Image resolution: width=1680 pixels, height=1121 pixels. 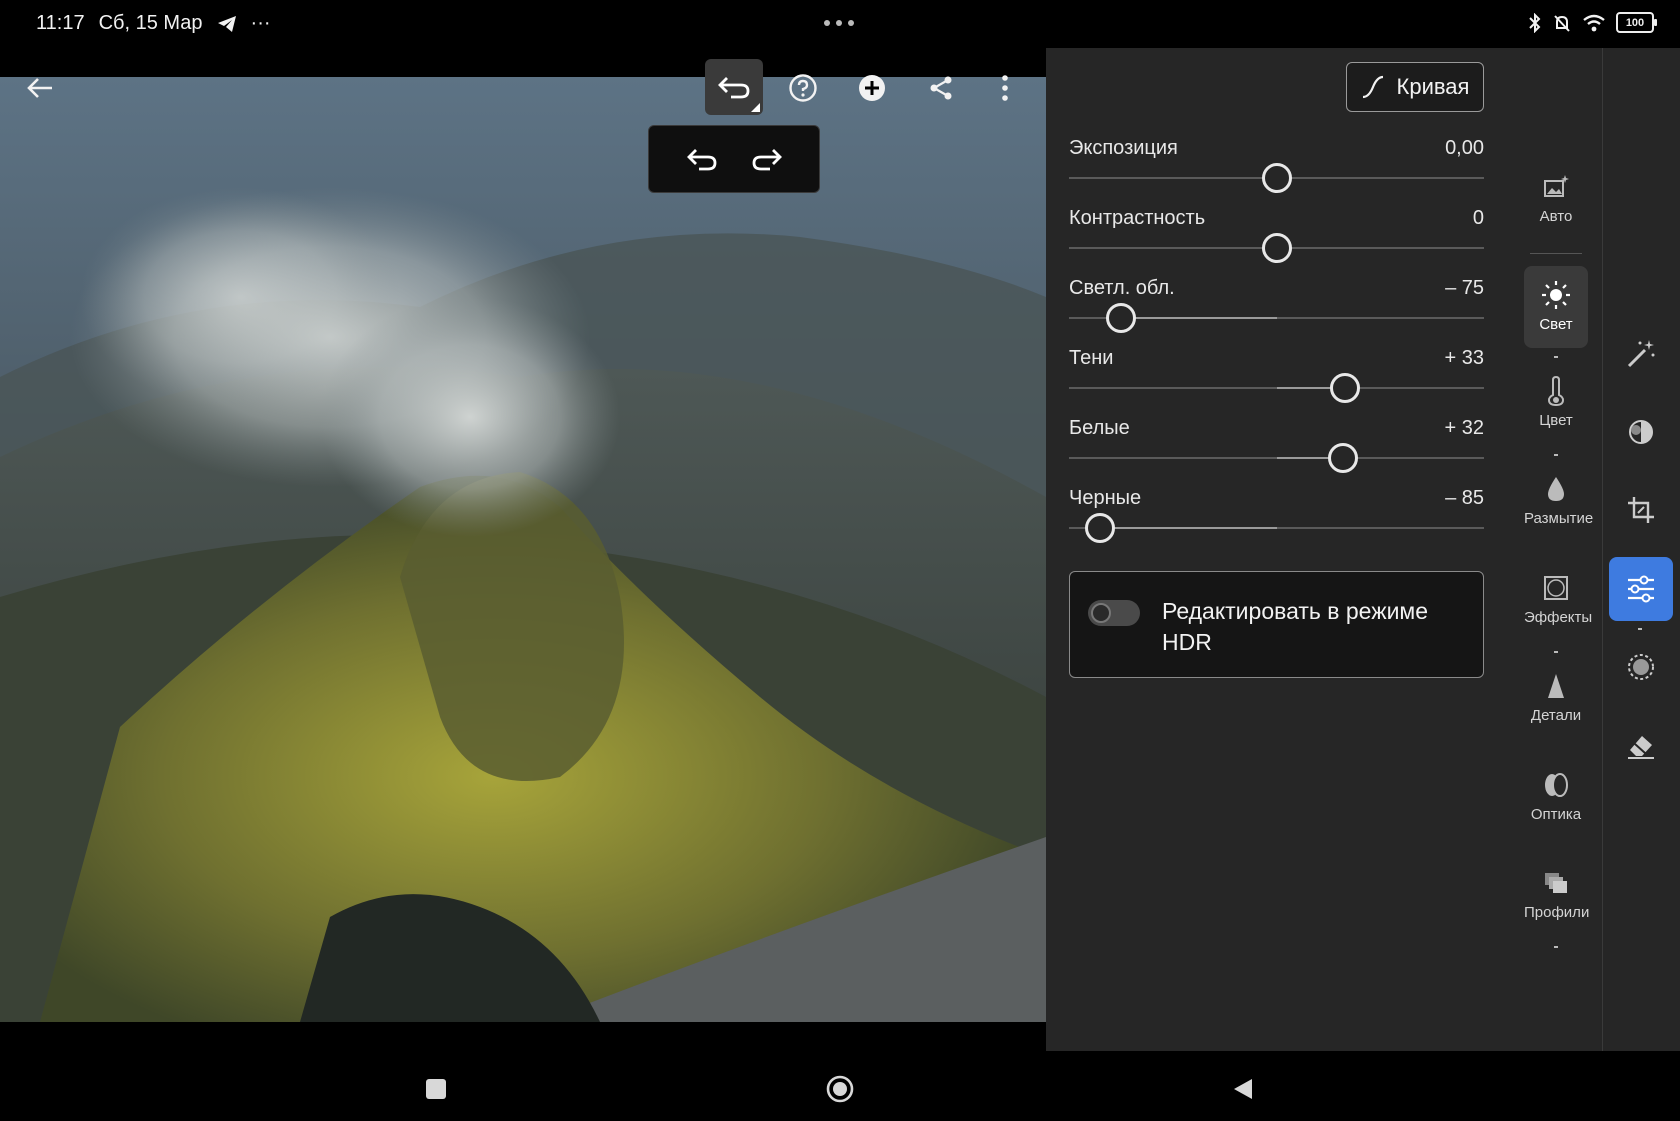 I want to click on category-color: Цвет, so click(x=1556, y=401).